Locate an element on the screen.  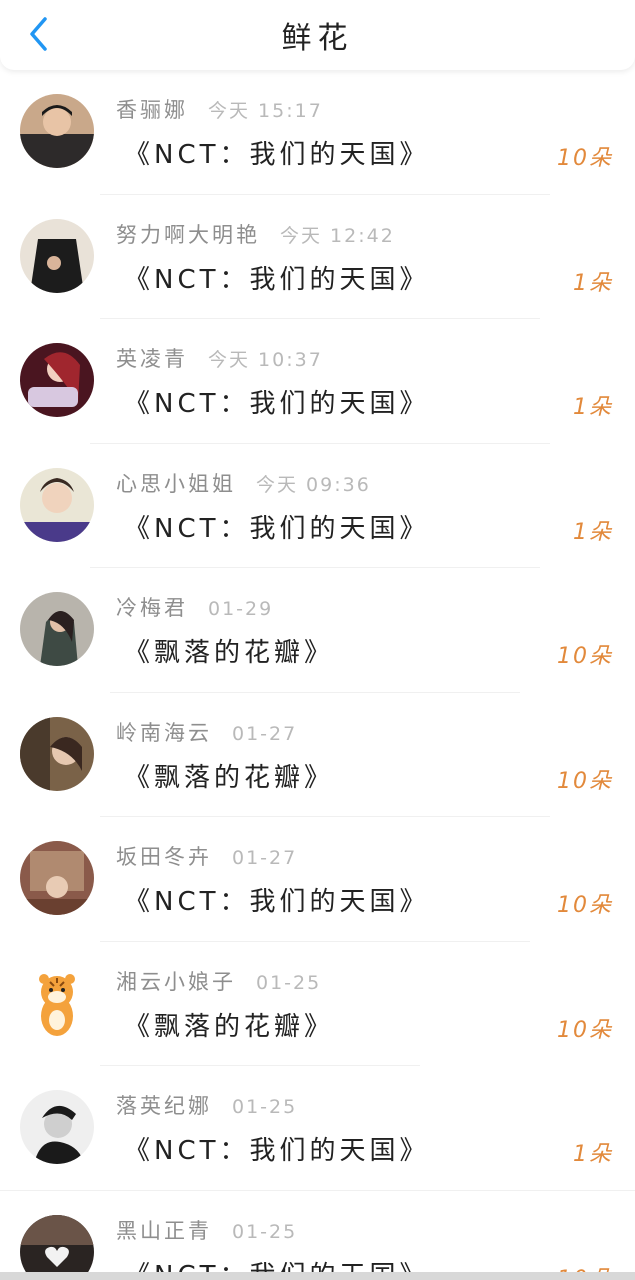
bottom-edge is located at coordinates (317, 1276).